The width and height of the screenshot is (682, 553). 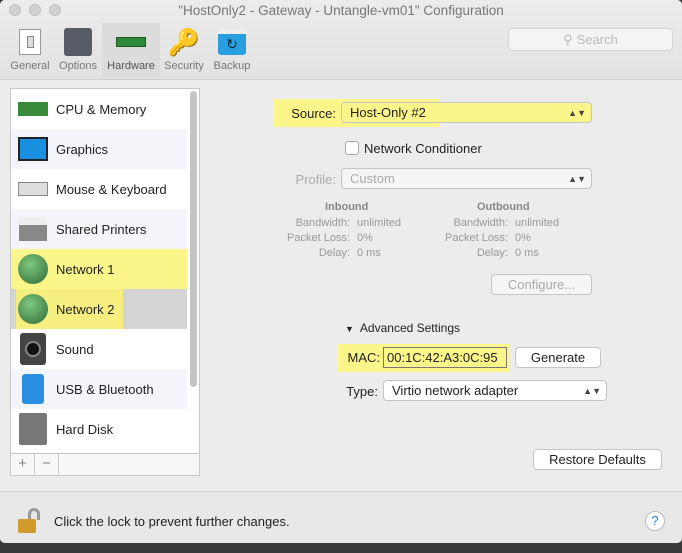 I want to click on inbound-loss: 0%, so click(x=365, y=238).